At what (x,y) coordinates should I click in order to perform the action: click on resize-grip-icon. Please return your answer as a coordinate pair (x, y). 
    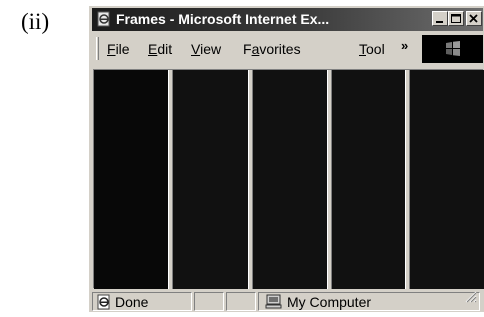
    Looking at the image, I should click on (471, 299).